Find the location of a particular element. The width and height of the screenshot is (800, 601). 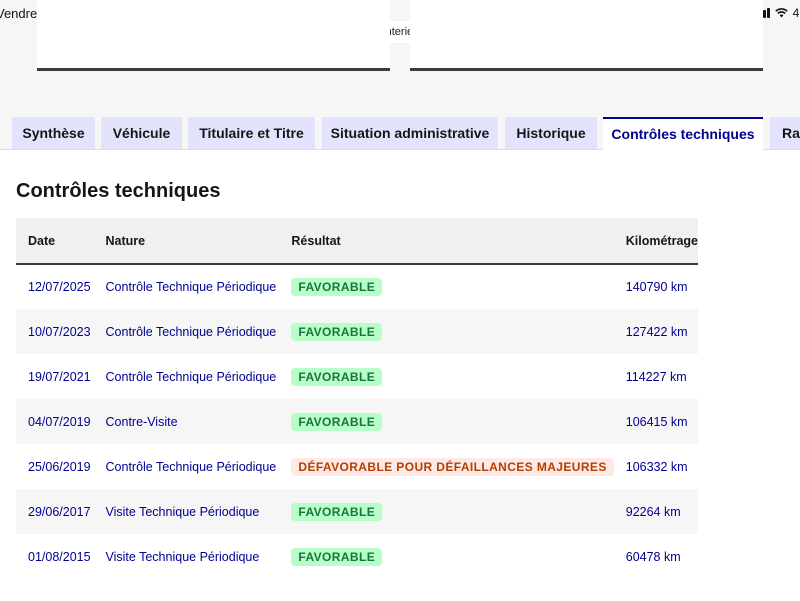

cell-result: DÉFAVORABLE POUR DÉFAILLANCES MAJEURES is located at coordinates (446, 466).